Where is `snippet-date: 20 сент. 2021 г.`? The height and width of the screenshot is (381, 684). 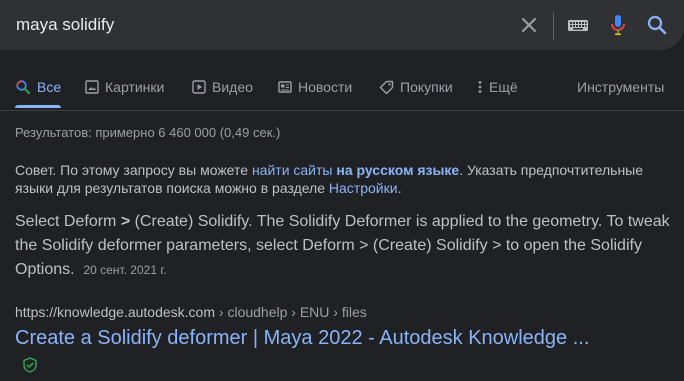 snippet-date: 20 сент. 2021 г. is located at coordinates (125, 270).